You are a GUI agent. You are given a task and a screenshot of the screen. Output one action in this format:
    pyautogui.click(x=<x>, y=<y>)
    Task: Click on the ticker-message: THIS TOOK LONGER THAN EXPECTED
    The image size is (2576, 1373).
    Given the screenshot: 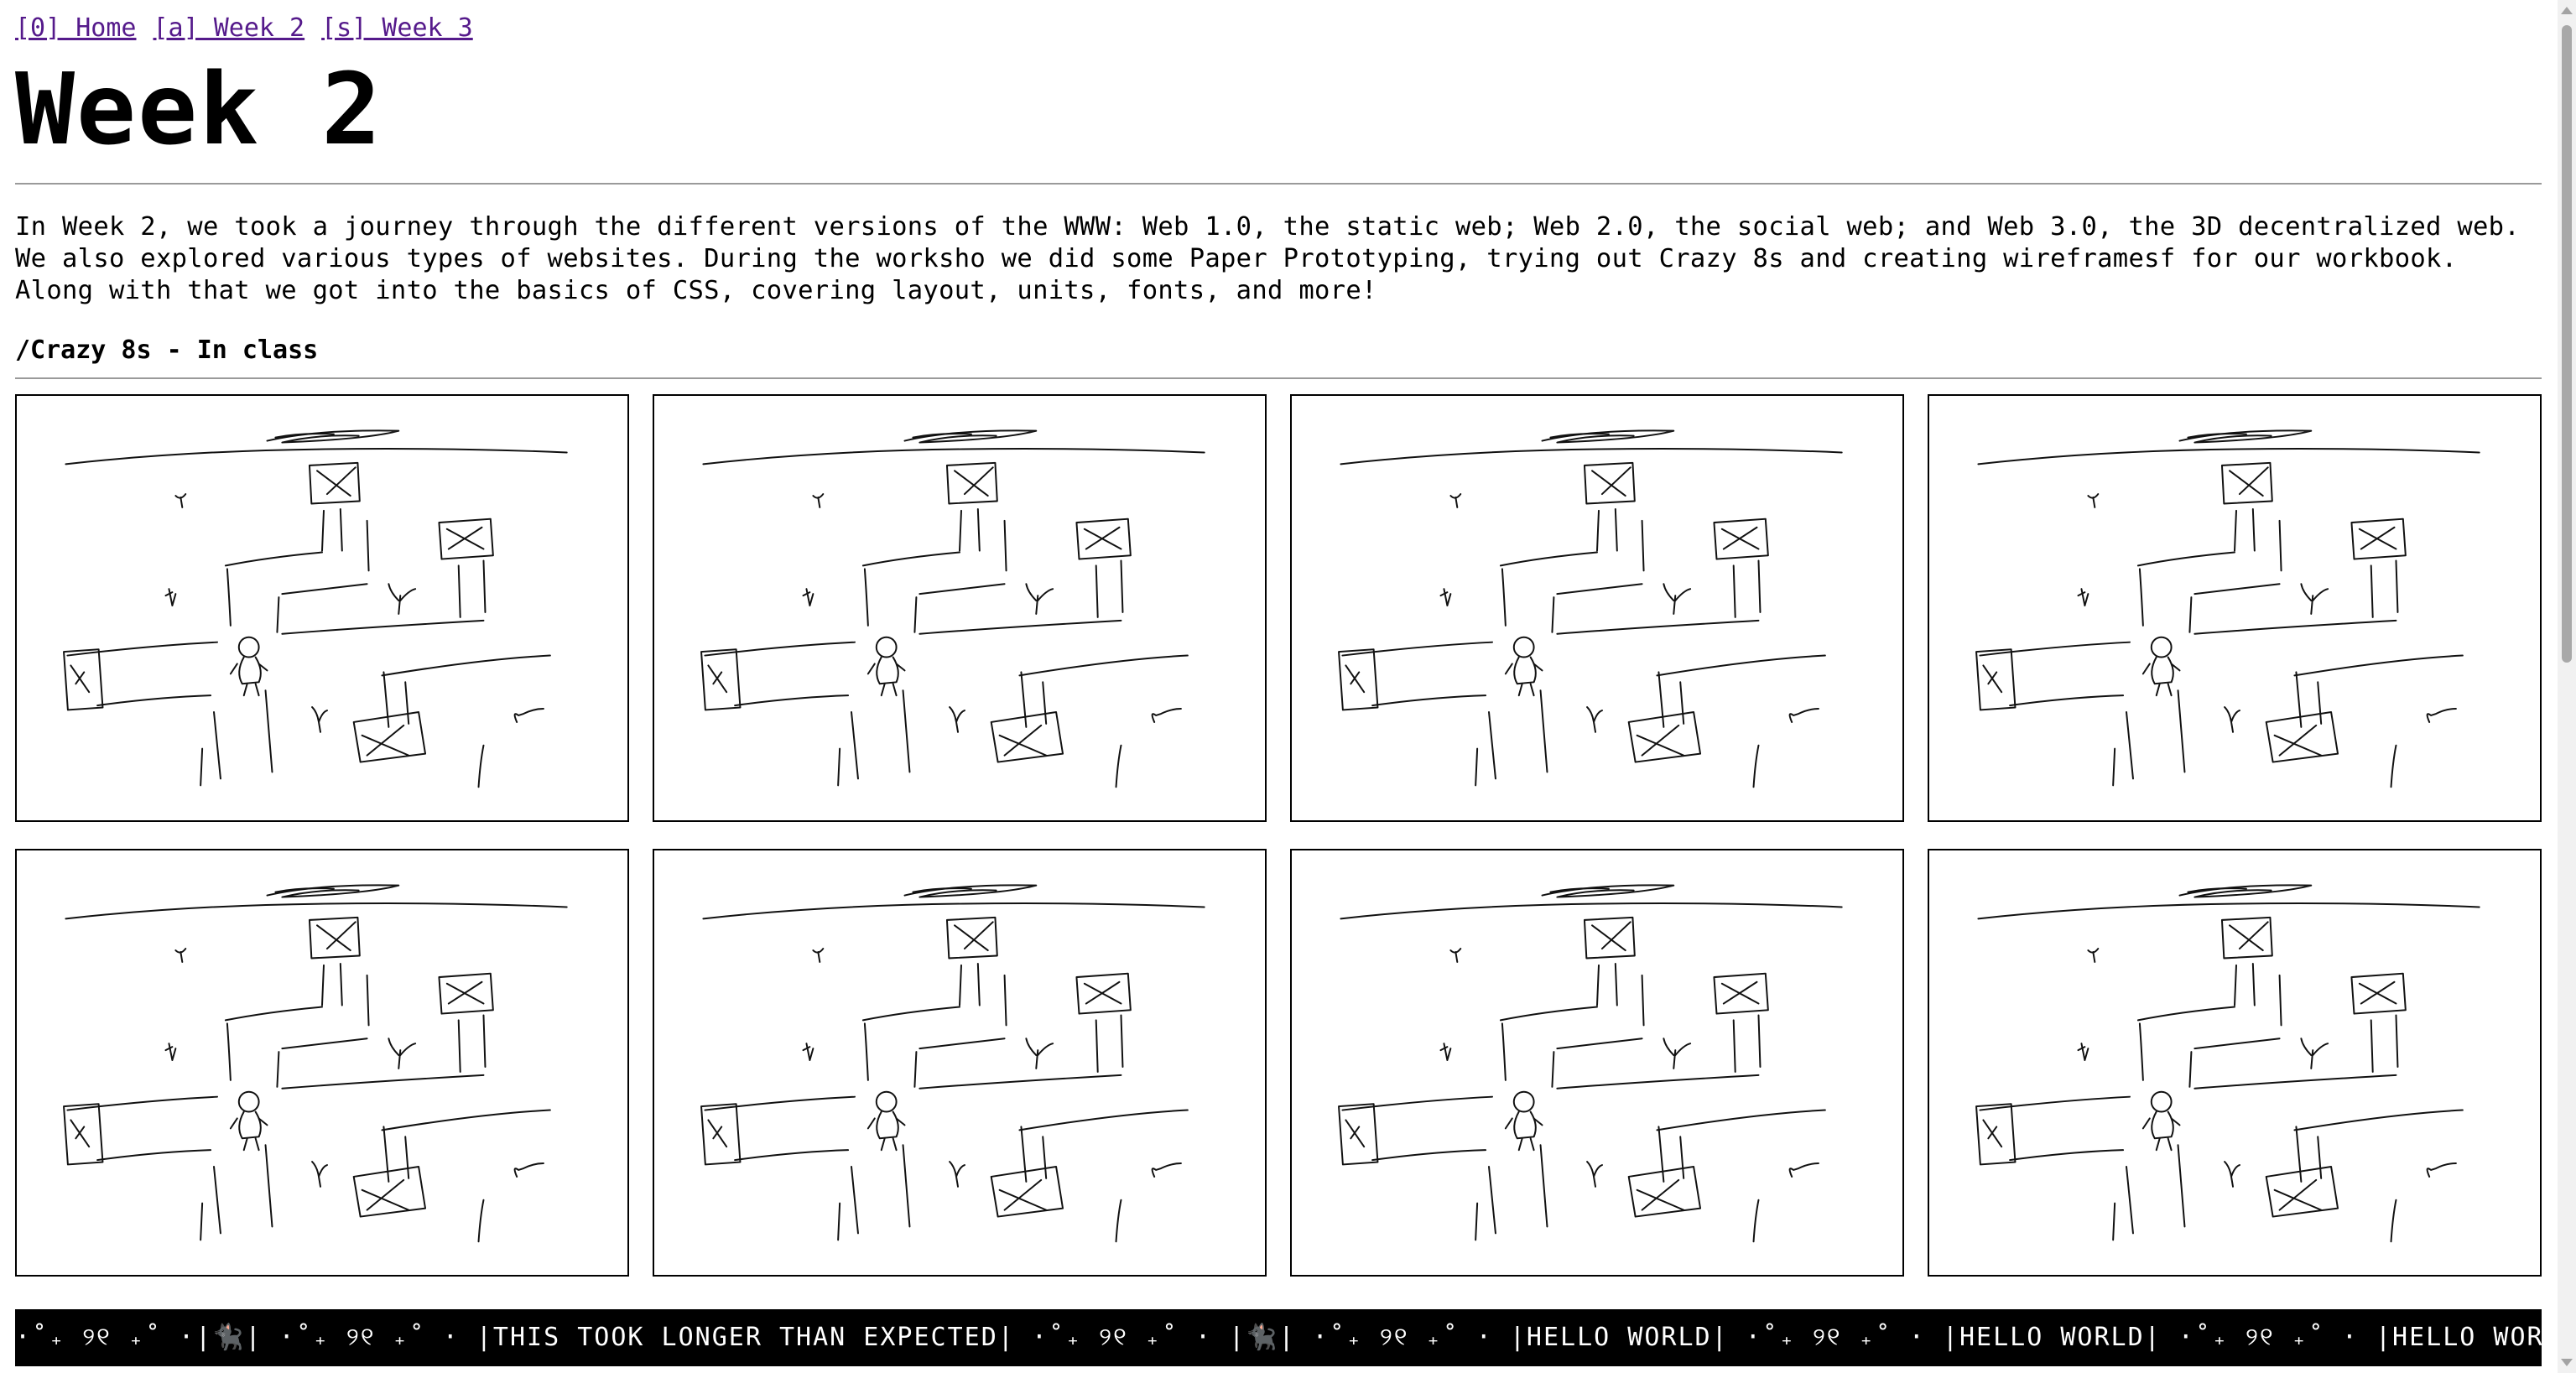 What is the action you would take?
    pyautogui.click(x=745, y=1338)
    